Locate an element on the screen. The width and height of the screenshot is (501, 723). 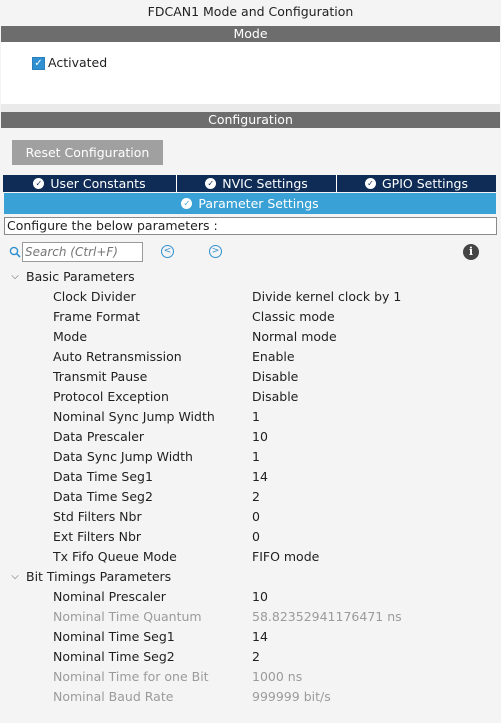
parameter-name: Data Sync Jump Width is located at coordinates (123, 456).